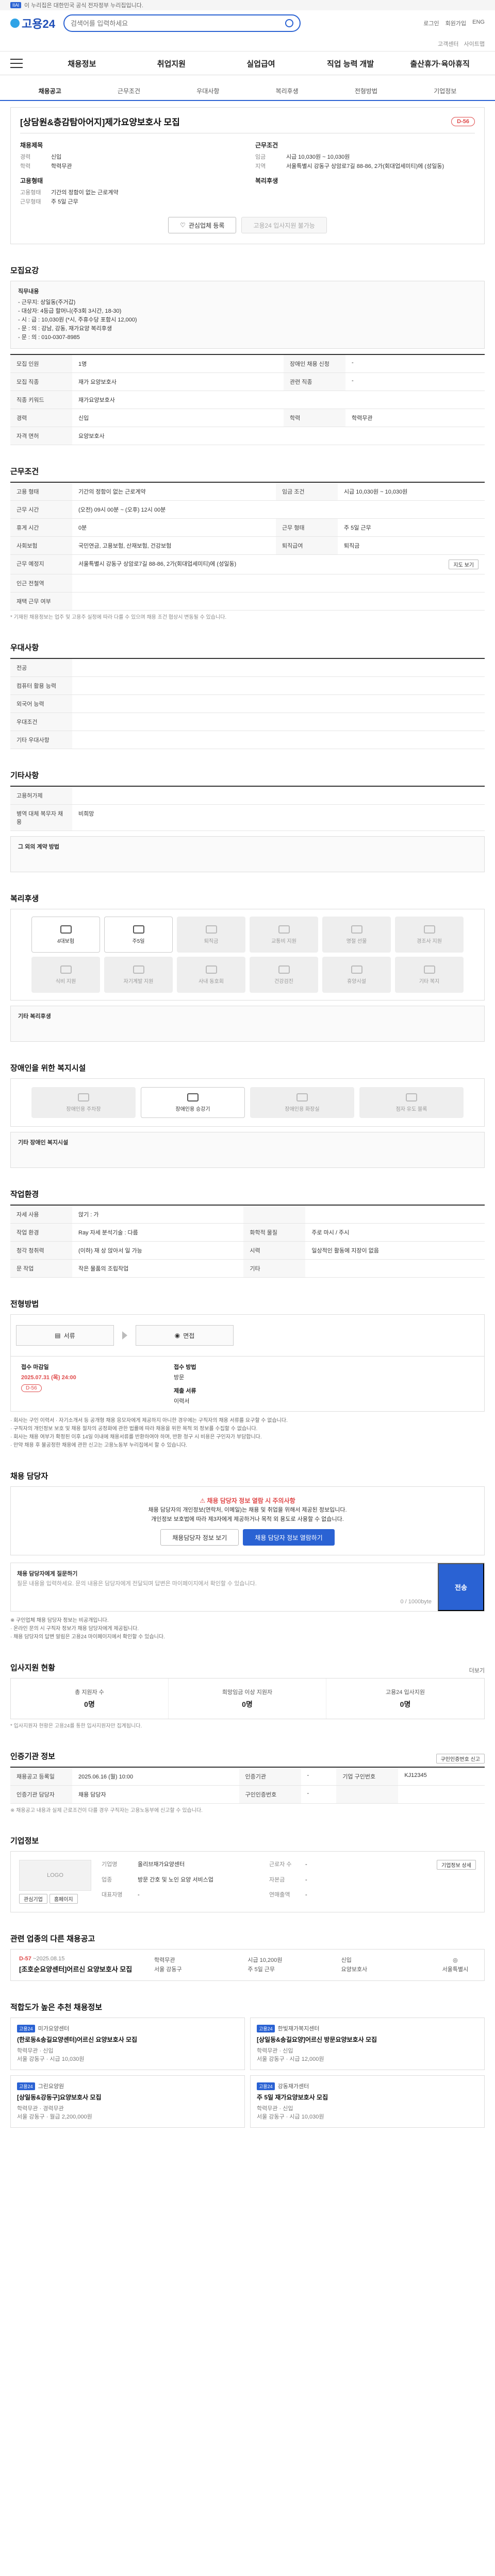  What do you see at coordinates (275, 2051) in the screenshot?
I see `recommend-meta: 학력무관 · 신입` at bounding box center [275, 2051].